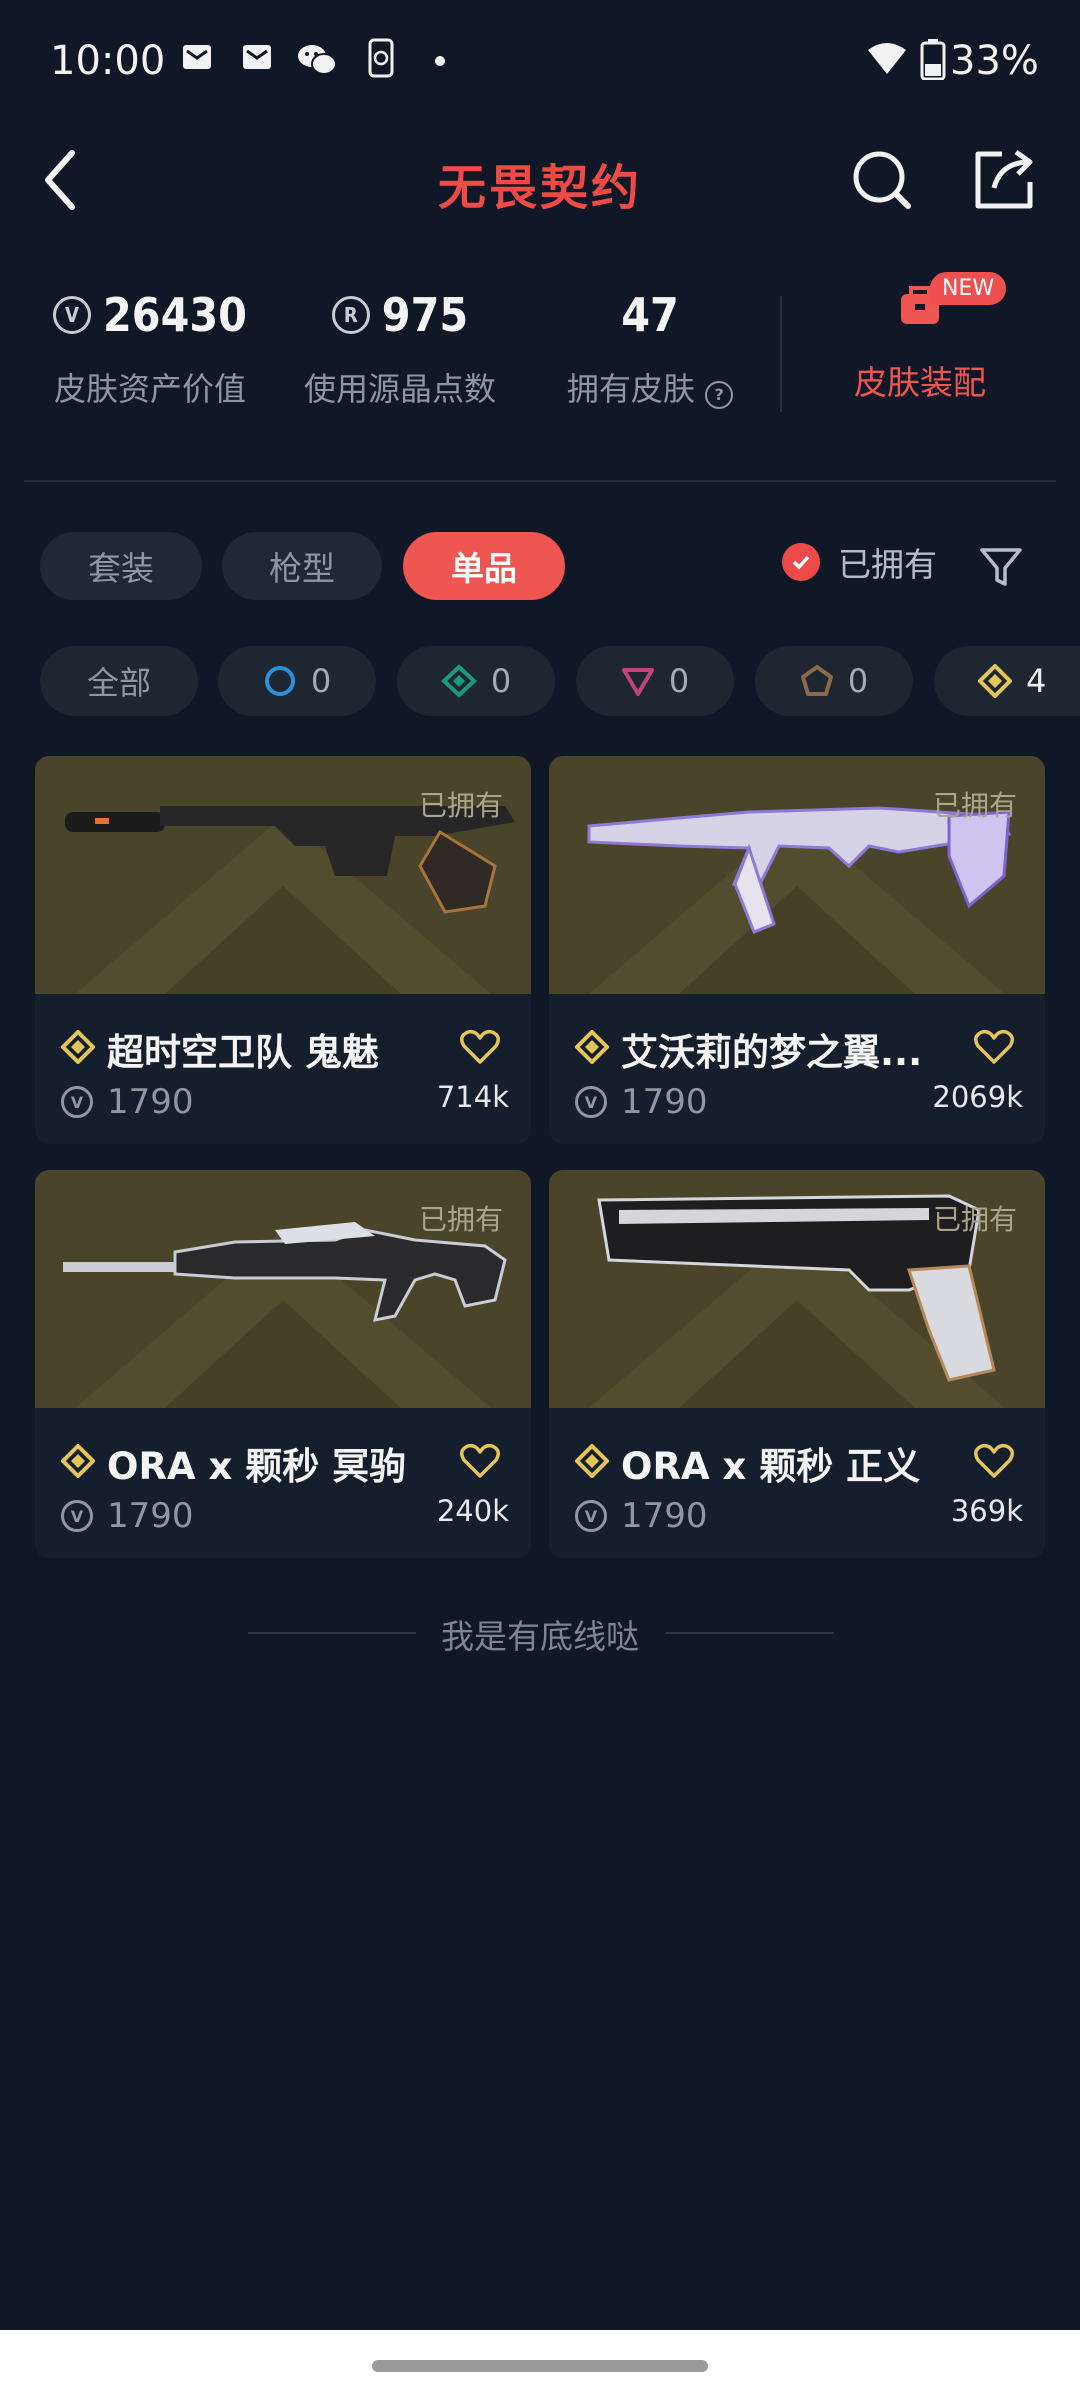 Image resolution: width=1080 pixels, height=2400 pixels. Describe the element at coordinates (834, 681) in the screenshot. I see `rarity-filter-ultra: 0` at that location.